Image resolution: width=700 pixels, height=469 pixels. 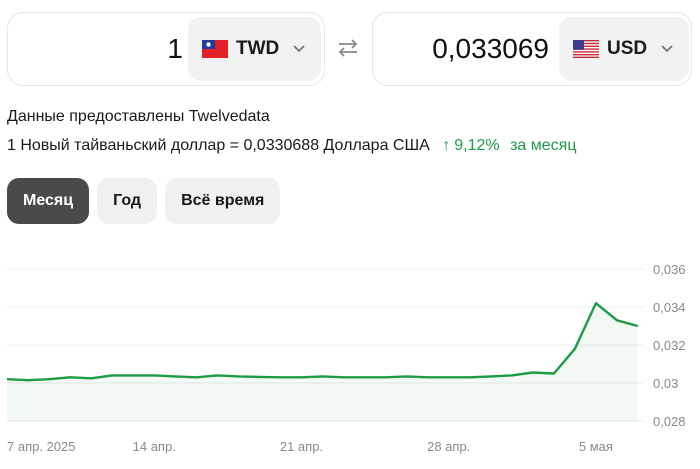 I want to click on us-flag-icon, so click(x=586, y=49).